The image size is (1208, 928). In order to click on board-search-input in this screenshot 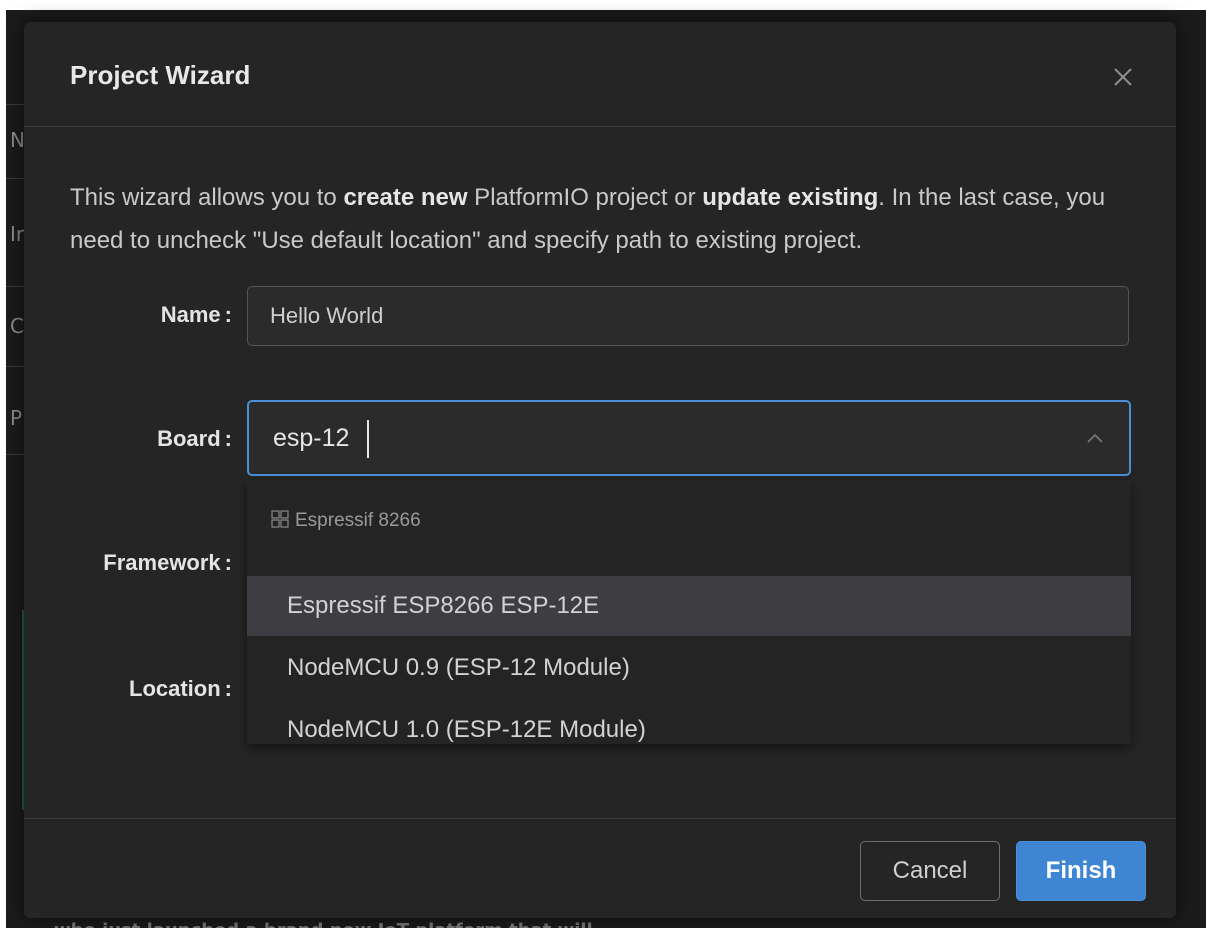, I will do `click(663, 438)`.